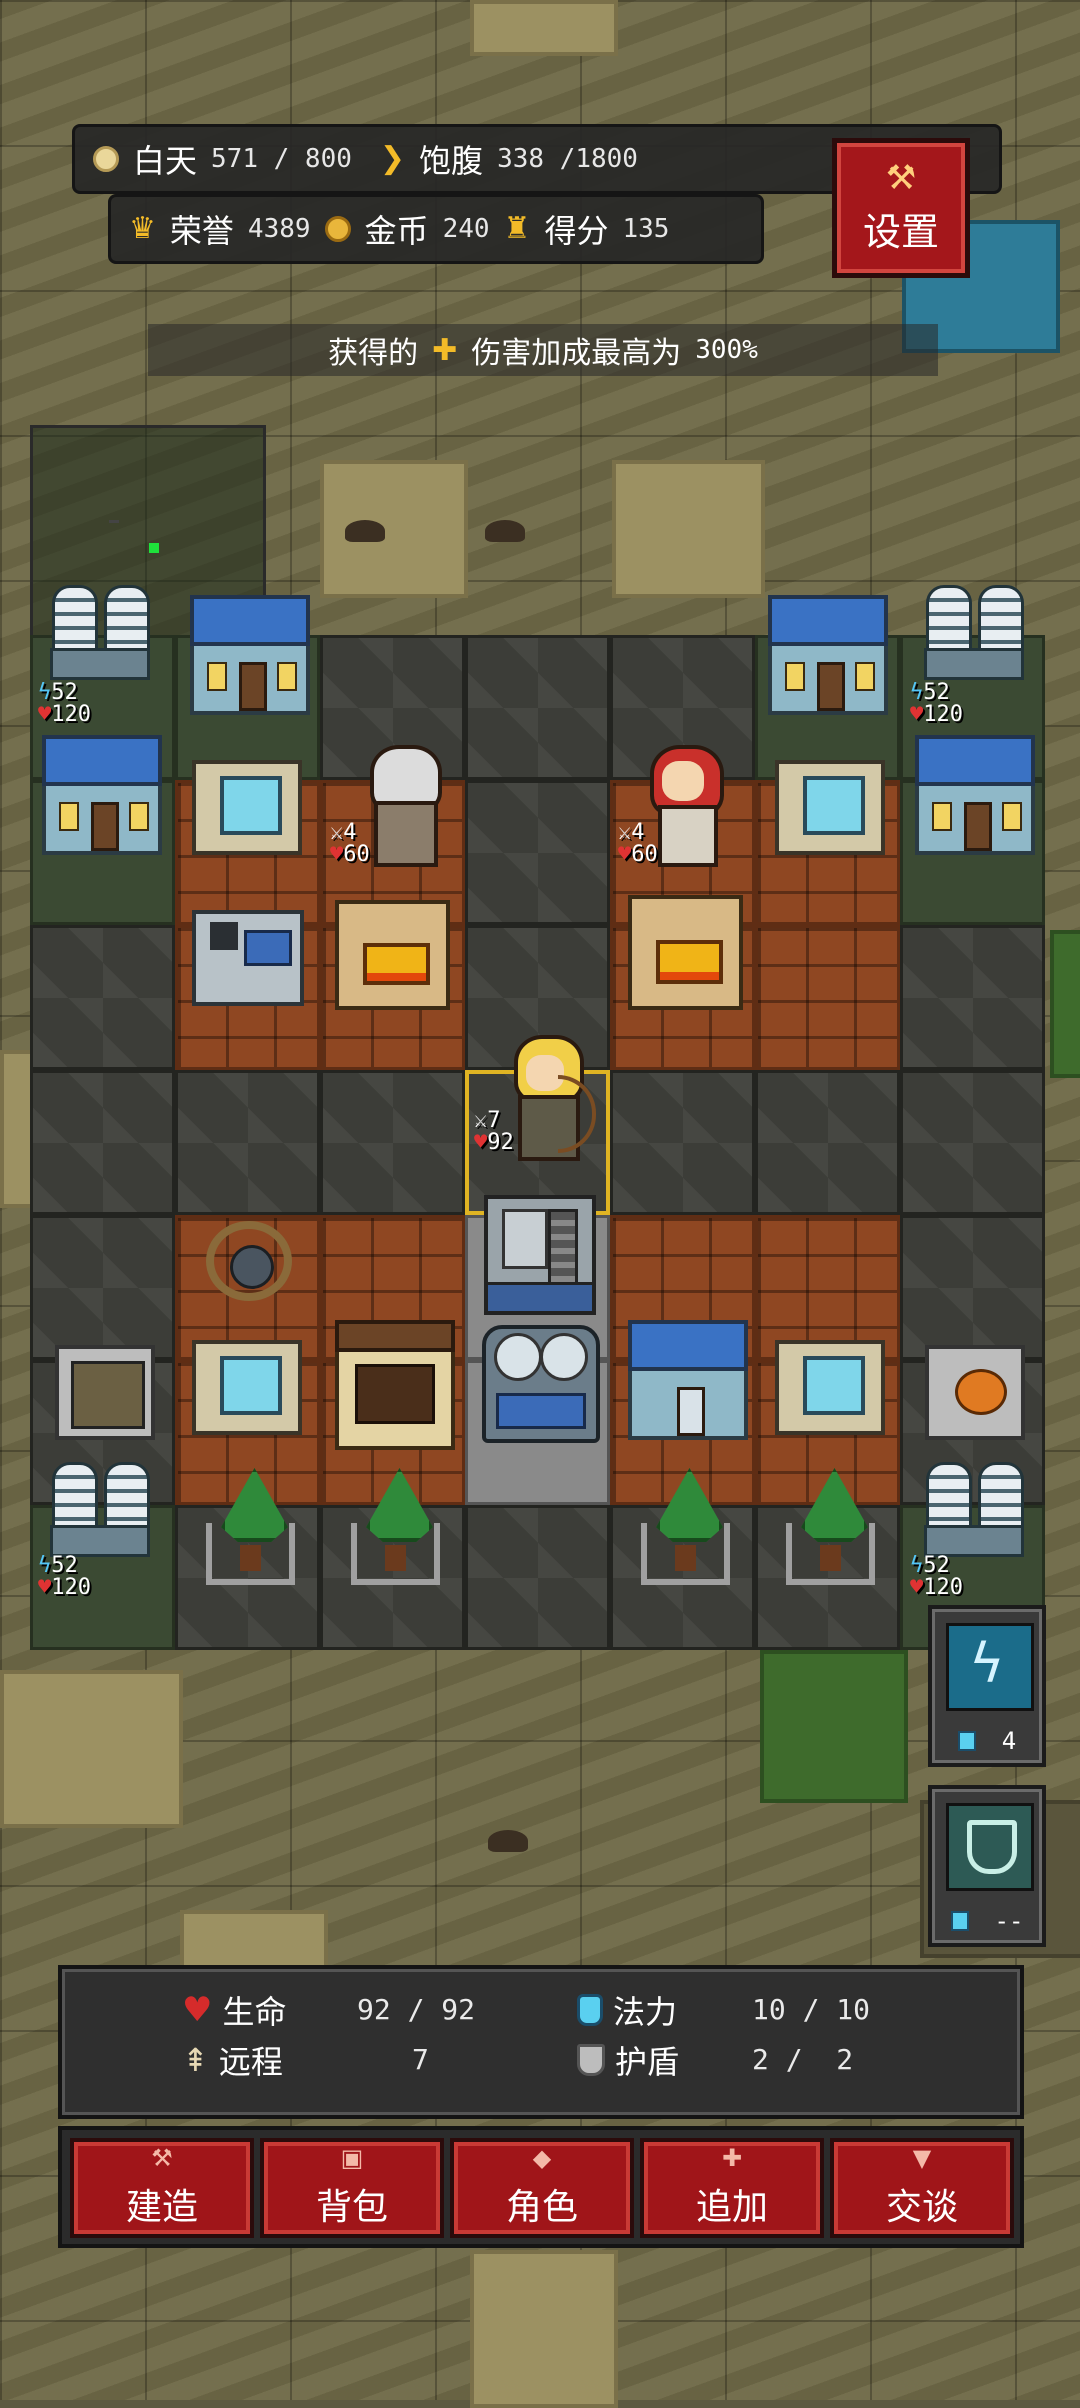 Image resolution: width=1080 pixels, height=2408 pixels. What do you see at coordinates (638, 843) in the screenshot?
I see `red-hood-stats: ⚔4 ♥60` at bounding box center [638, 843].